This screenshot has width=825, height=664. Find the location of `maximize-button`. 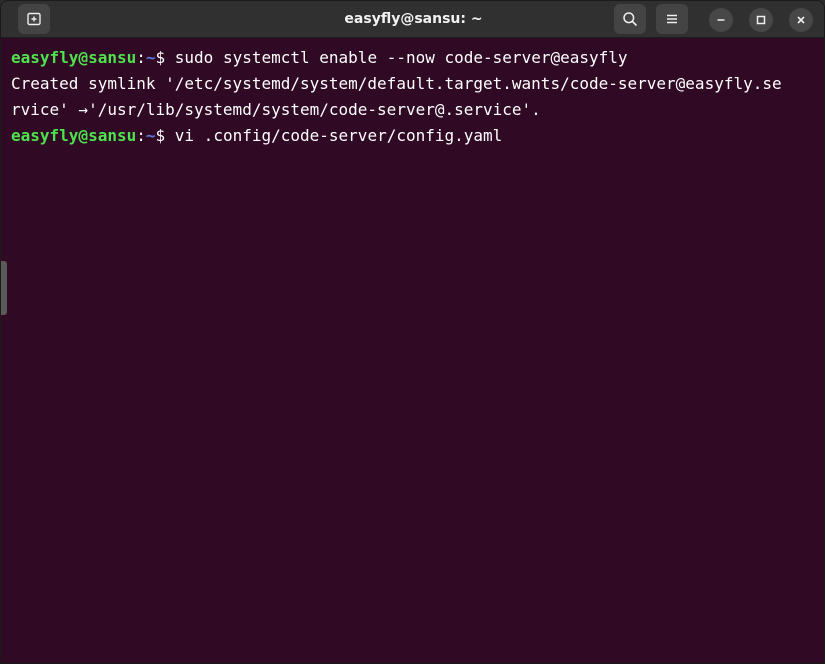

maximize-button is located at coordinates (761, 20).